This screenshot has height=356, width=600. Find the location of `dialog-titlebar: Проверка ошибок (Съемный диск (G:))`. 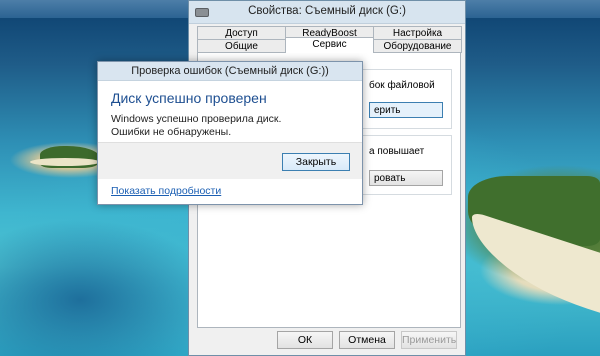

dialog-titlebar: Проверка ошибок (Съемный диск (G:)) is located at coordinates (230, 71).